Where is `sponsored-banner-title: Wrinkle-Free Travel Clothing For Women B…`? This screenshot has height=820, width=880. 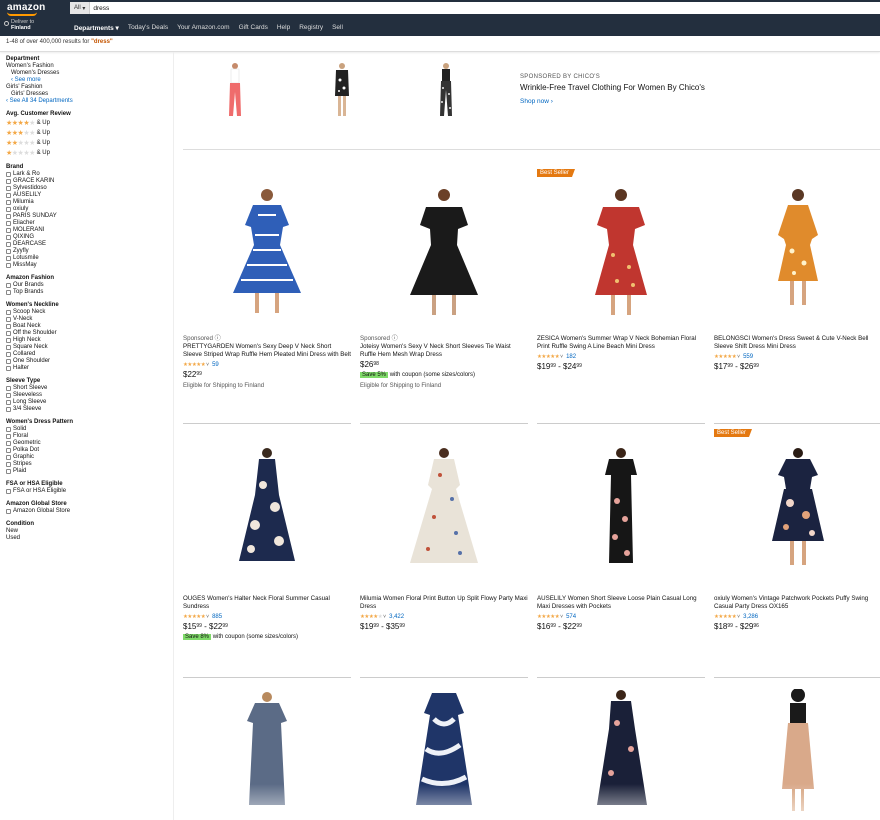
sponsored-banner-title: Wrinkle-Free Travel Clothing For Women B… is located at coordinates (615, 88).